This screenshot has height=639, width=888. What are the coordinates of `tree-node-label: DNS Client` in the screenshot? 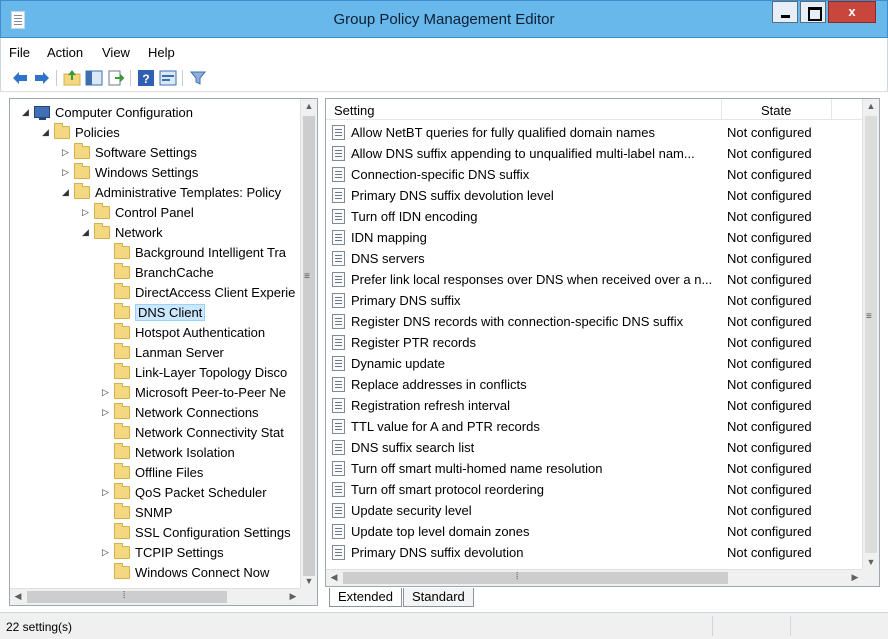 It's located at (170, 312).